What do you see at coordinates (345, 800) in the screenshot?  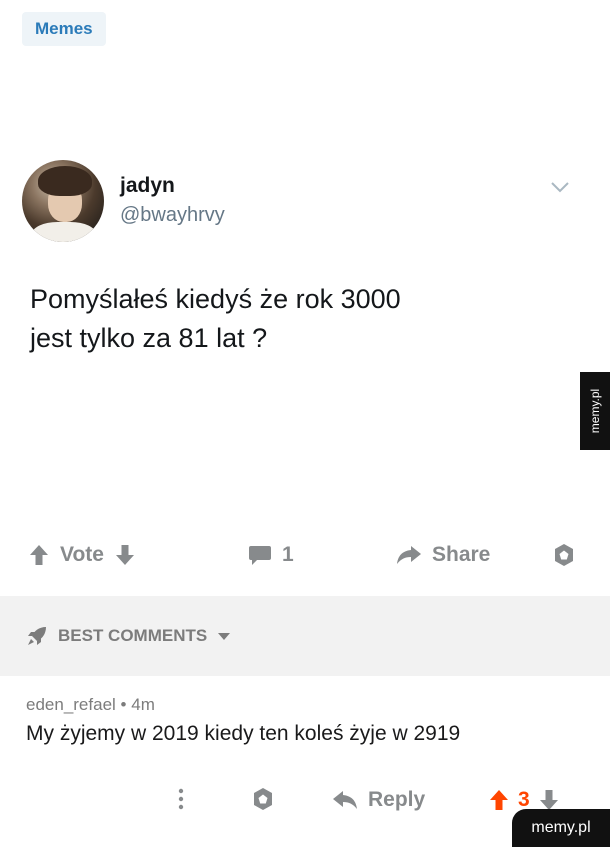 I see `reply-icon` at bounding box center [345, 800].